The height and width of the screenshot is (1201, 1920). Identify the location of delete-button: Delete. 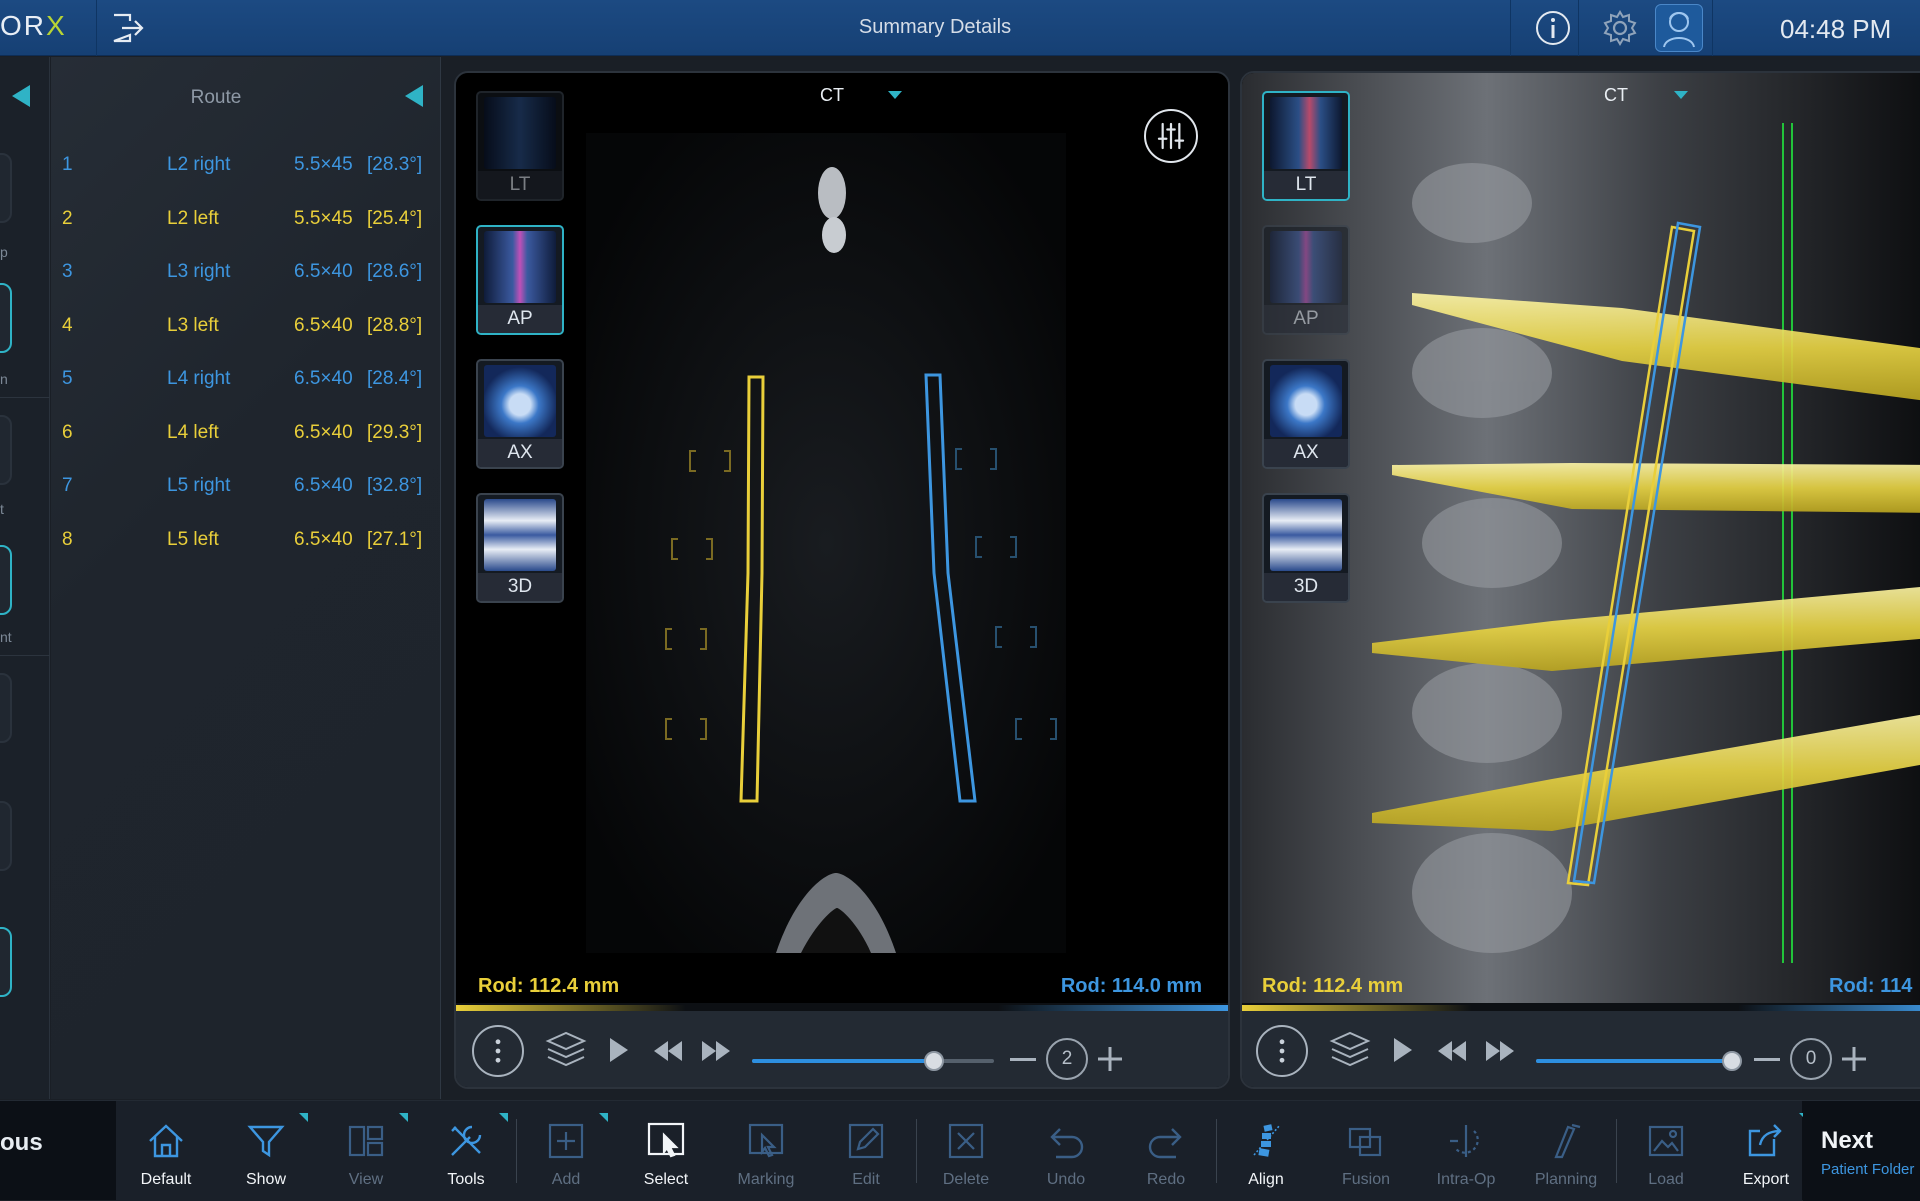
(966, 1151).